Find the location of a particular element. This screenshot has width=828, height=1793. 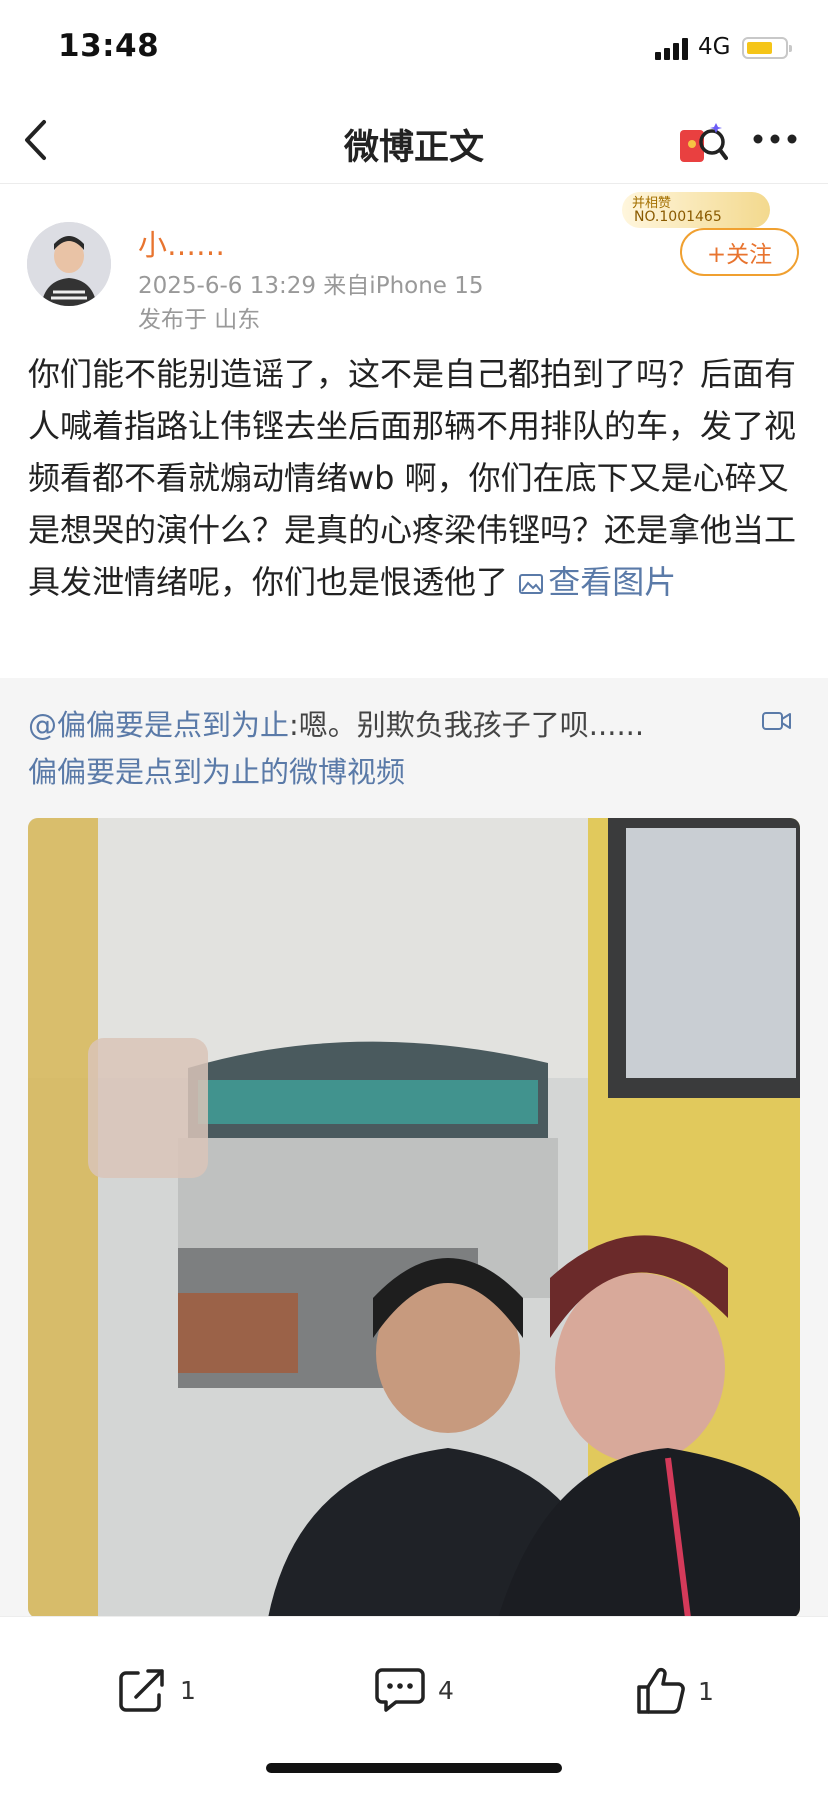

nav-divider is located at coordinates (414, 183).